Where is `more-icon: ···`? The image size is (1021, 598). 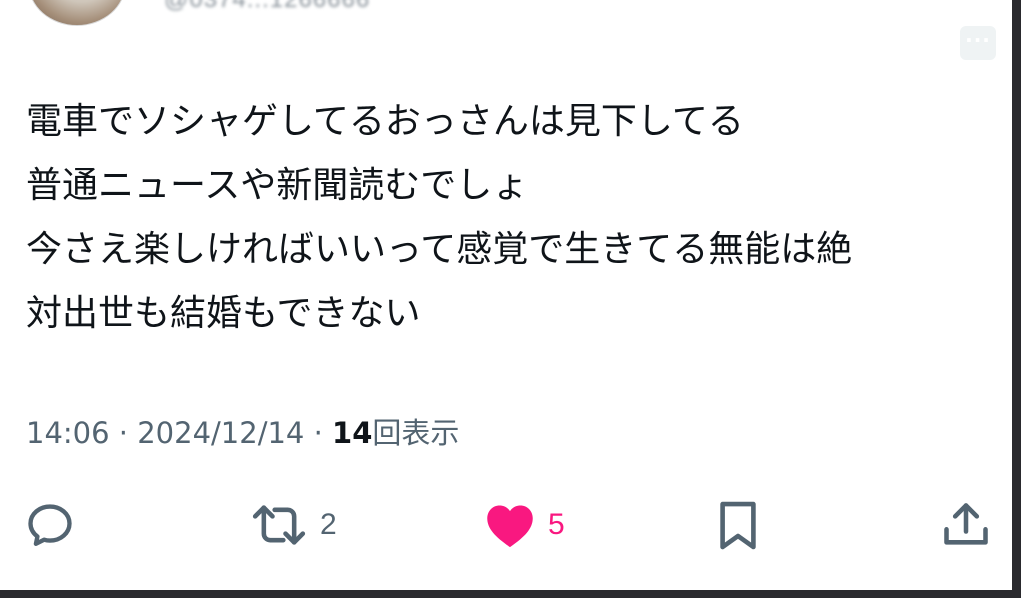 more-icon: ··· is located at coordinates (978, 40).